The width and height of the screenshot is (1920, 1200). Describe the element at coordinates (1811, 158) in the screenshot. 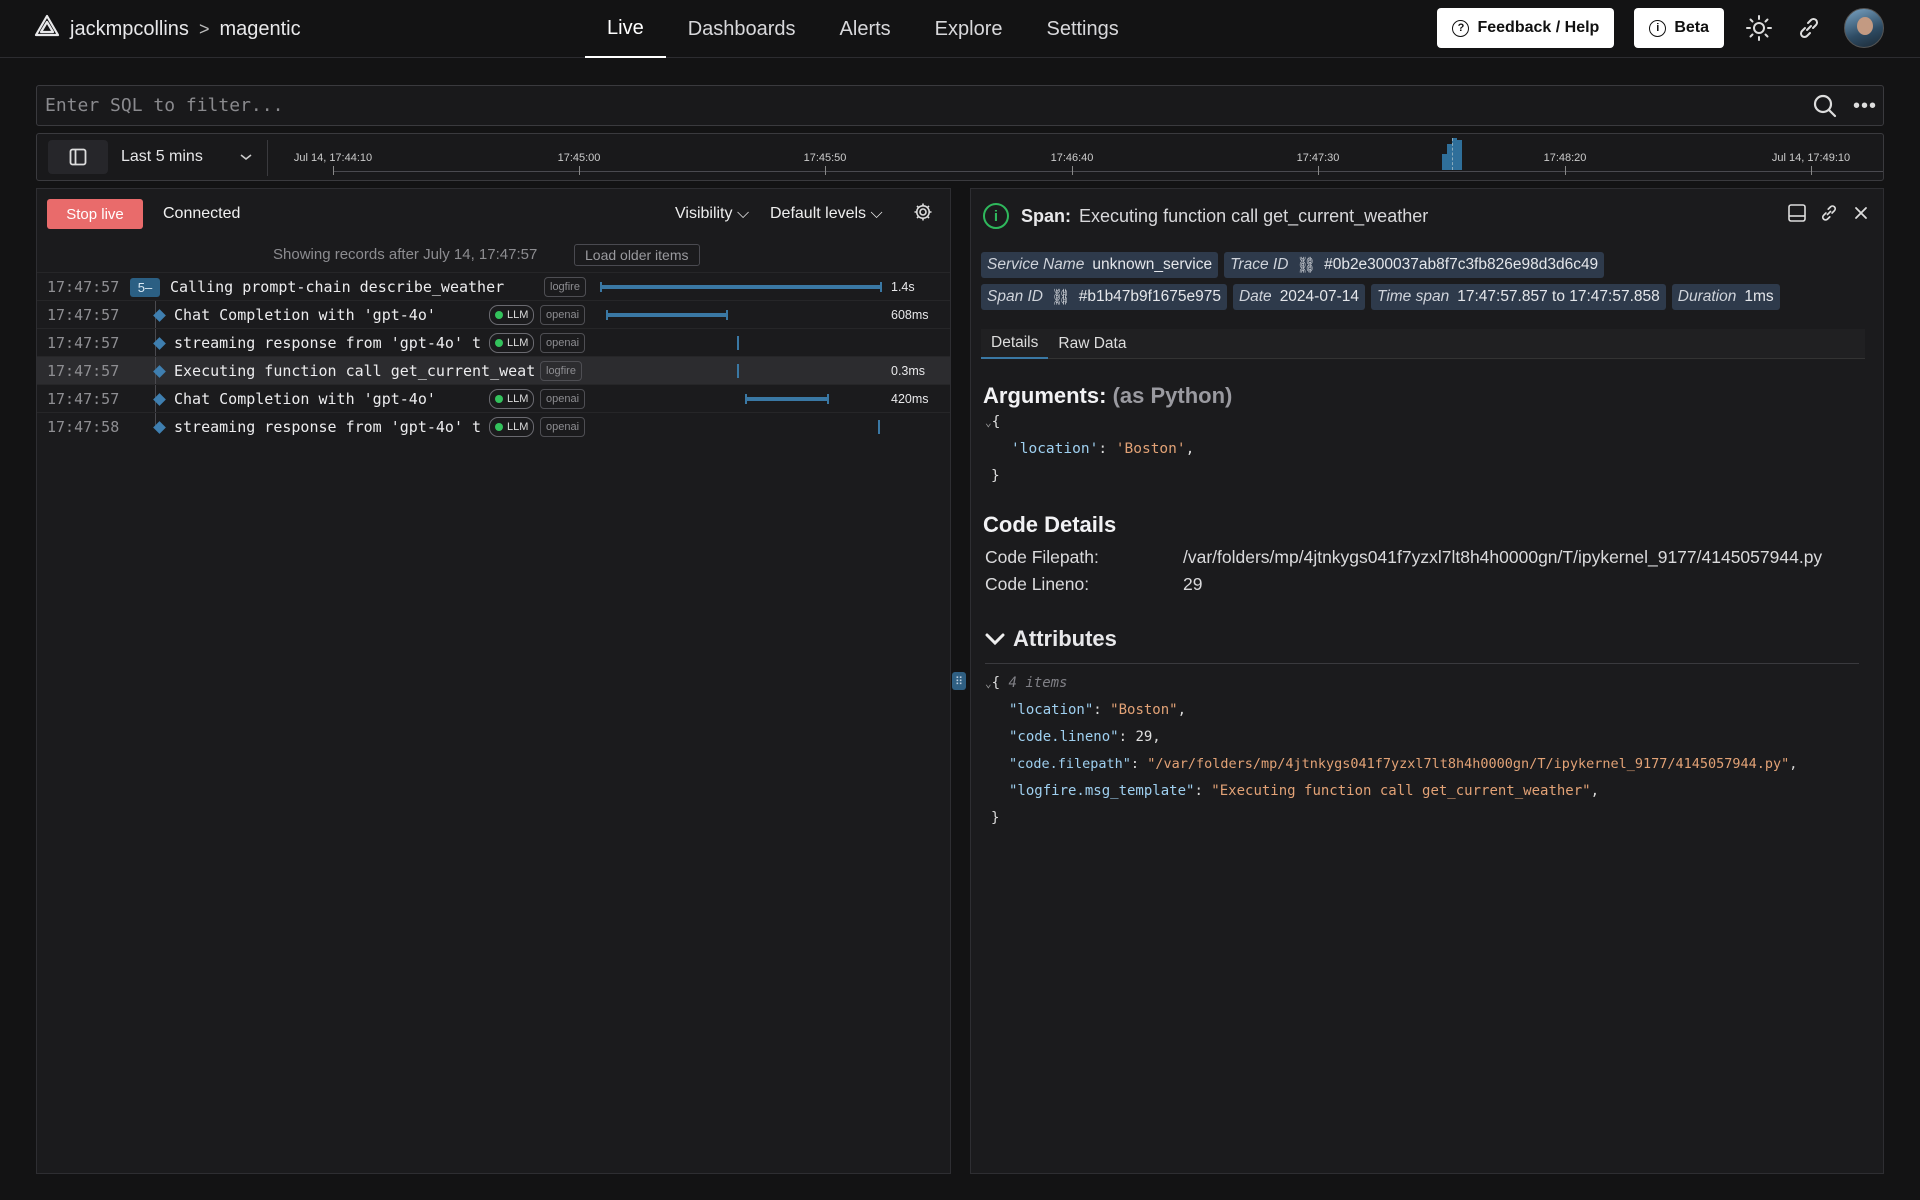

I see `timeline-tick-label: Jul 14, 17:49:10` at that location.